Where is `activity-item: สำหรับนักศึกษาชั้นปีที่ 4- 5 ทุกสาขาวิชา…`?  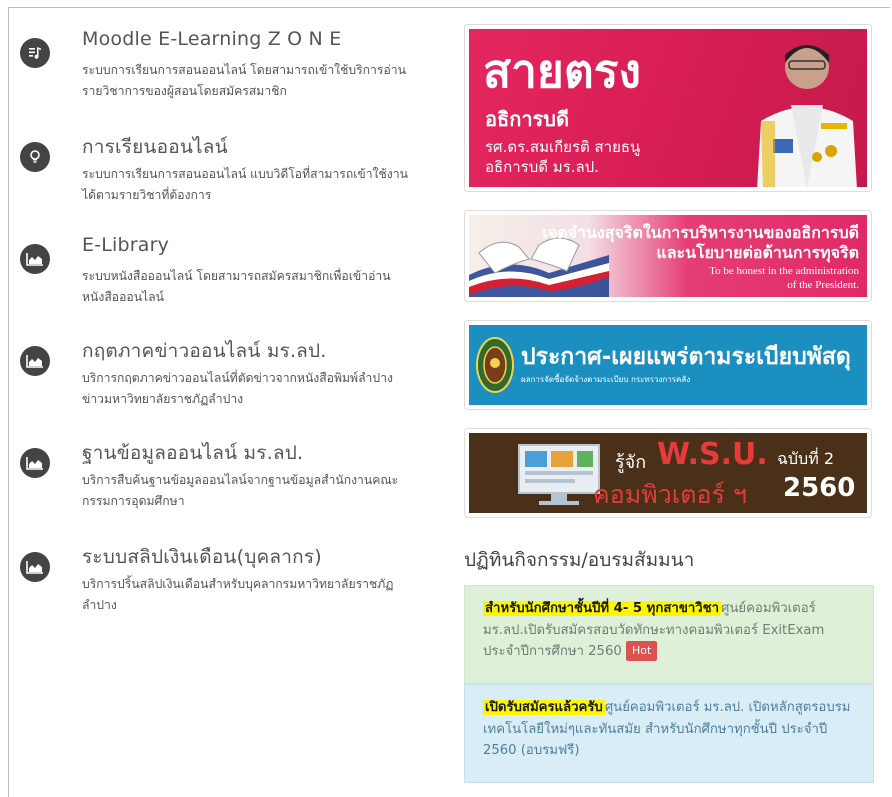
activity-item: สำหรับนักศึกษาชั้นปีที่ 4- 5 ทุกสาขาวิชา… is located at coordinates (669, 634).